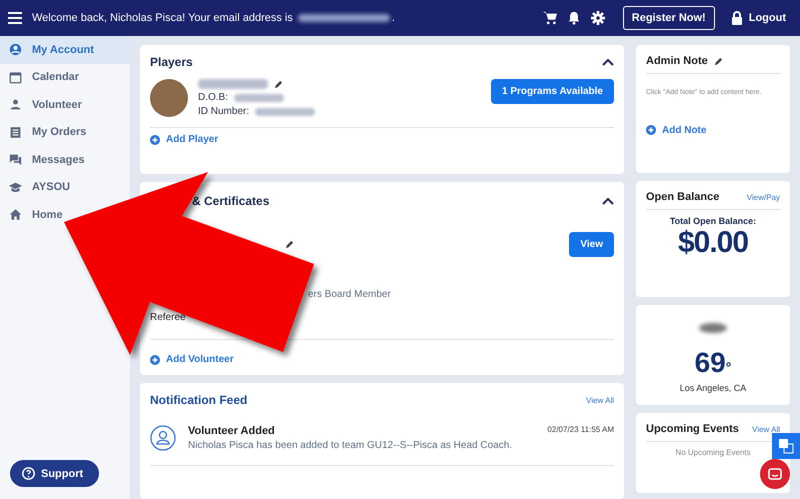  I want to click on notification-title: Volunteer Added, so click(231, 431).